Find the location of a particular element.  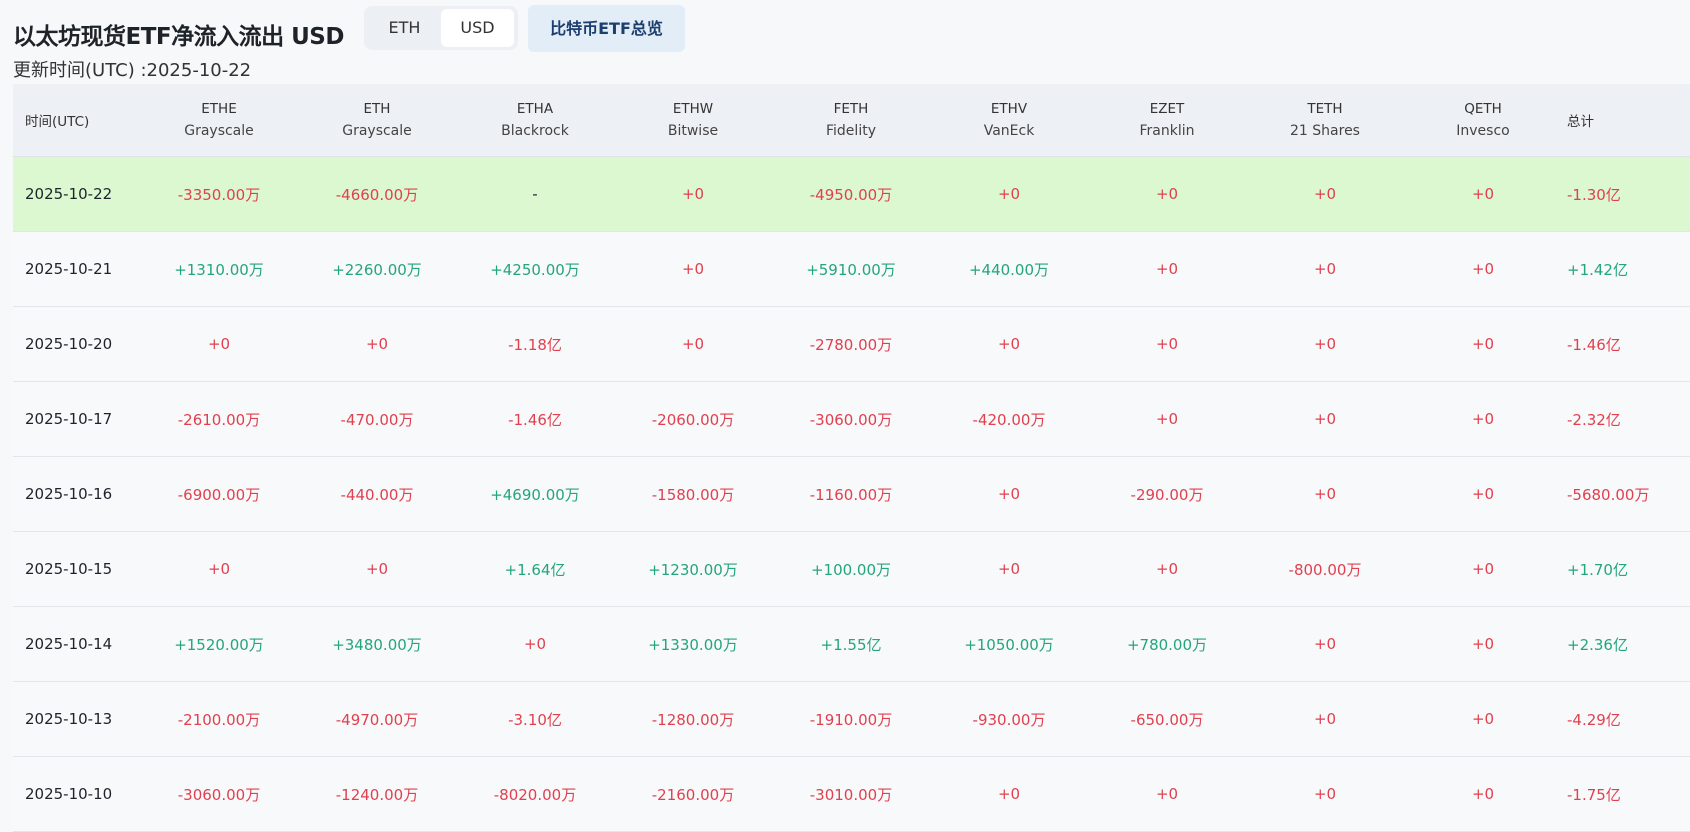

flow-cell-etha: +4250.00万 is located at coordinates (535, 269).